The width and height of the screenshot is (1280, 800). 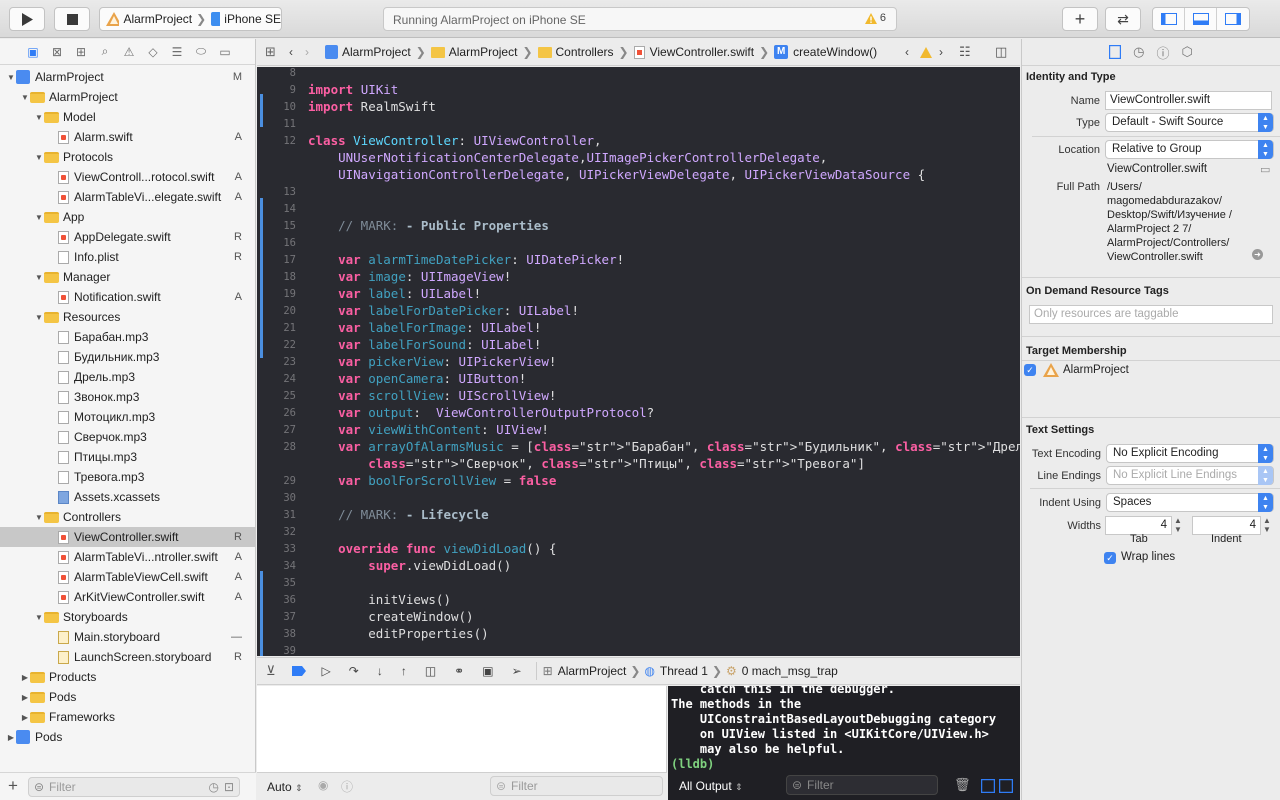 I want to click on tree-file: Дрель.mp3, so click(x=128, y=377).